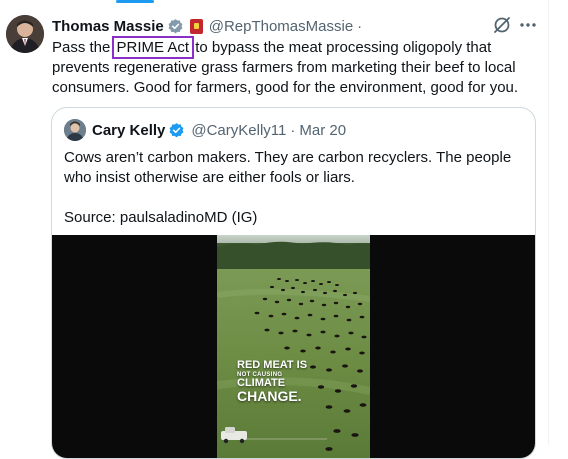 Image resolution: width=568 pixels, height=459 pixels. I want to click on quote-date: Mar 20, so click(322, 130).